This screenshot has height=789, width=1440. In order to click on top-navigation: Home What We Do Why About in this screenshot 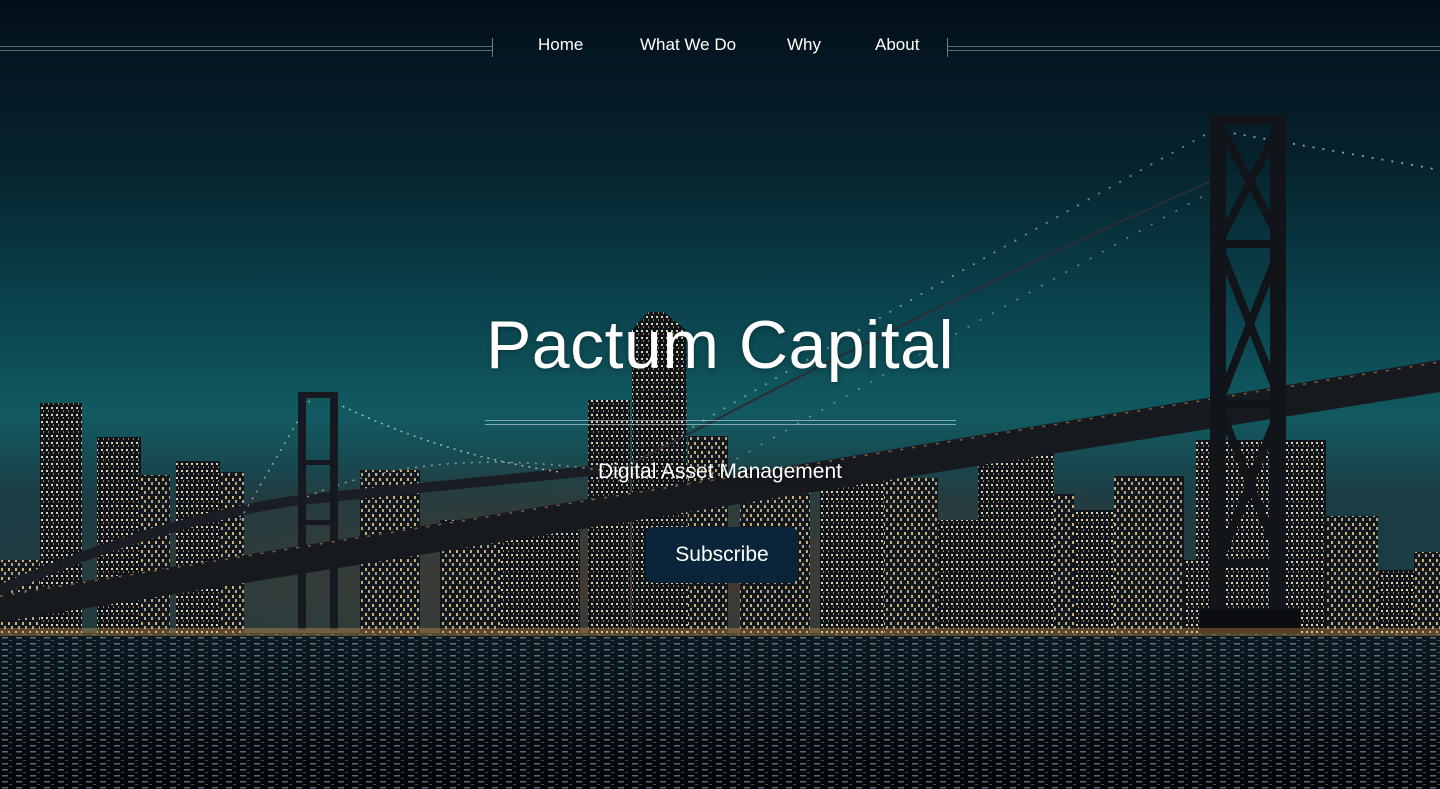, I will do `click(720, 46)`.